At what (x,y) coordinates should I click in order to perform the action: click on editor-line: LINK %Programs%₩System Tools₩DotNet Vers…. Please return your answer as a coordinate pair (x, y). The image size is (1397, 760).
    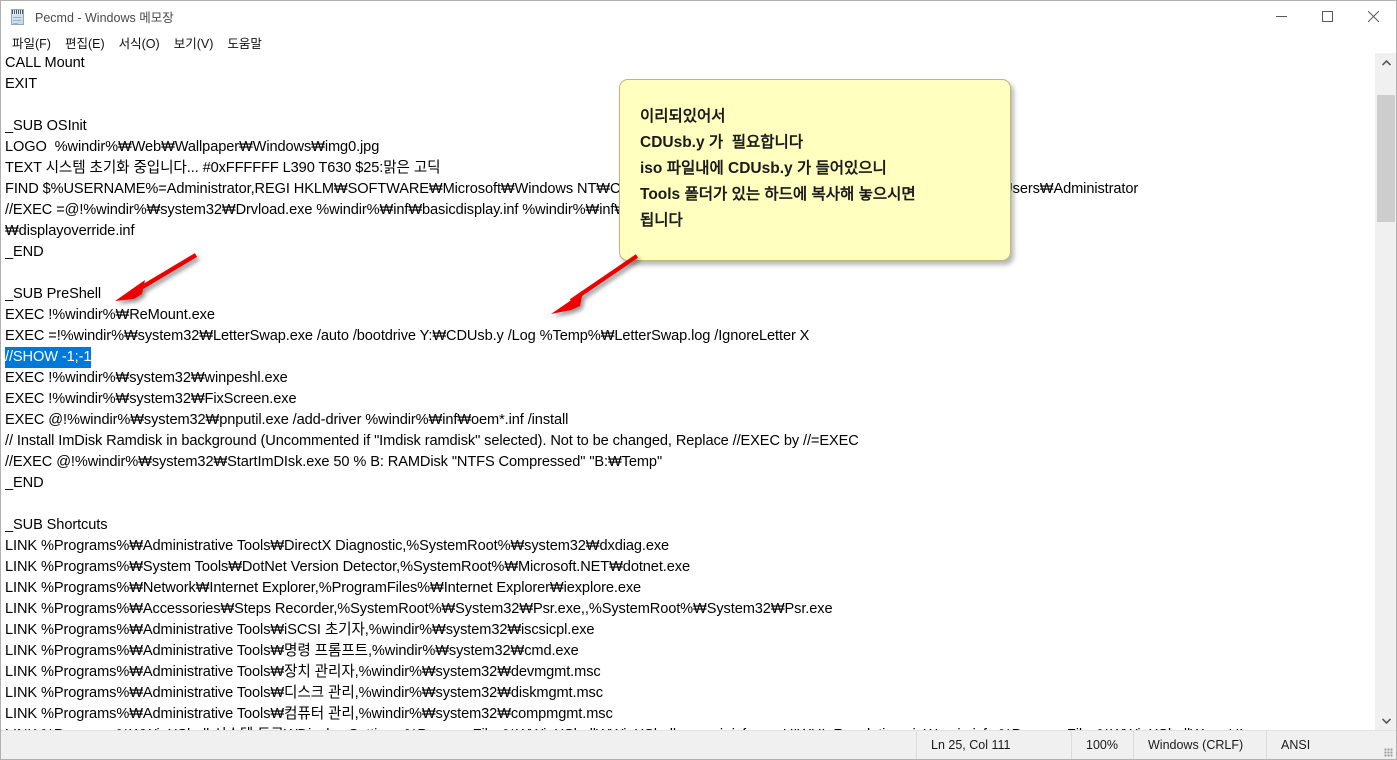
    Looking at the image, I should click on (690, 567).